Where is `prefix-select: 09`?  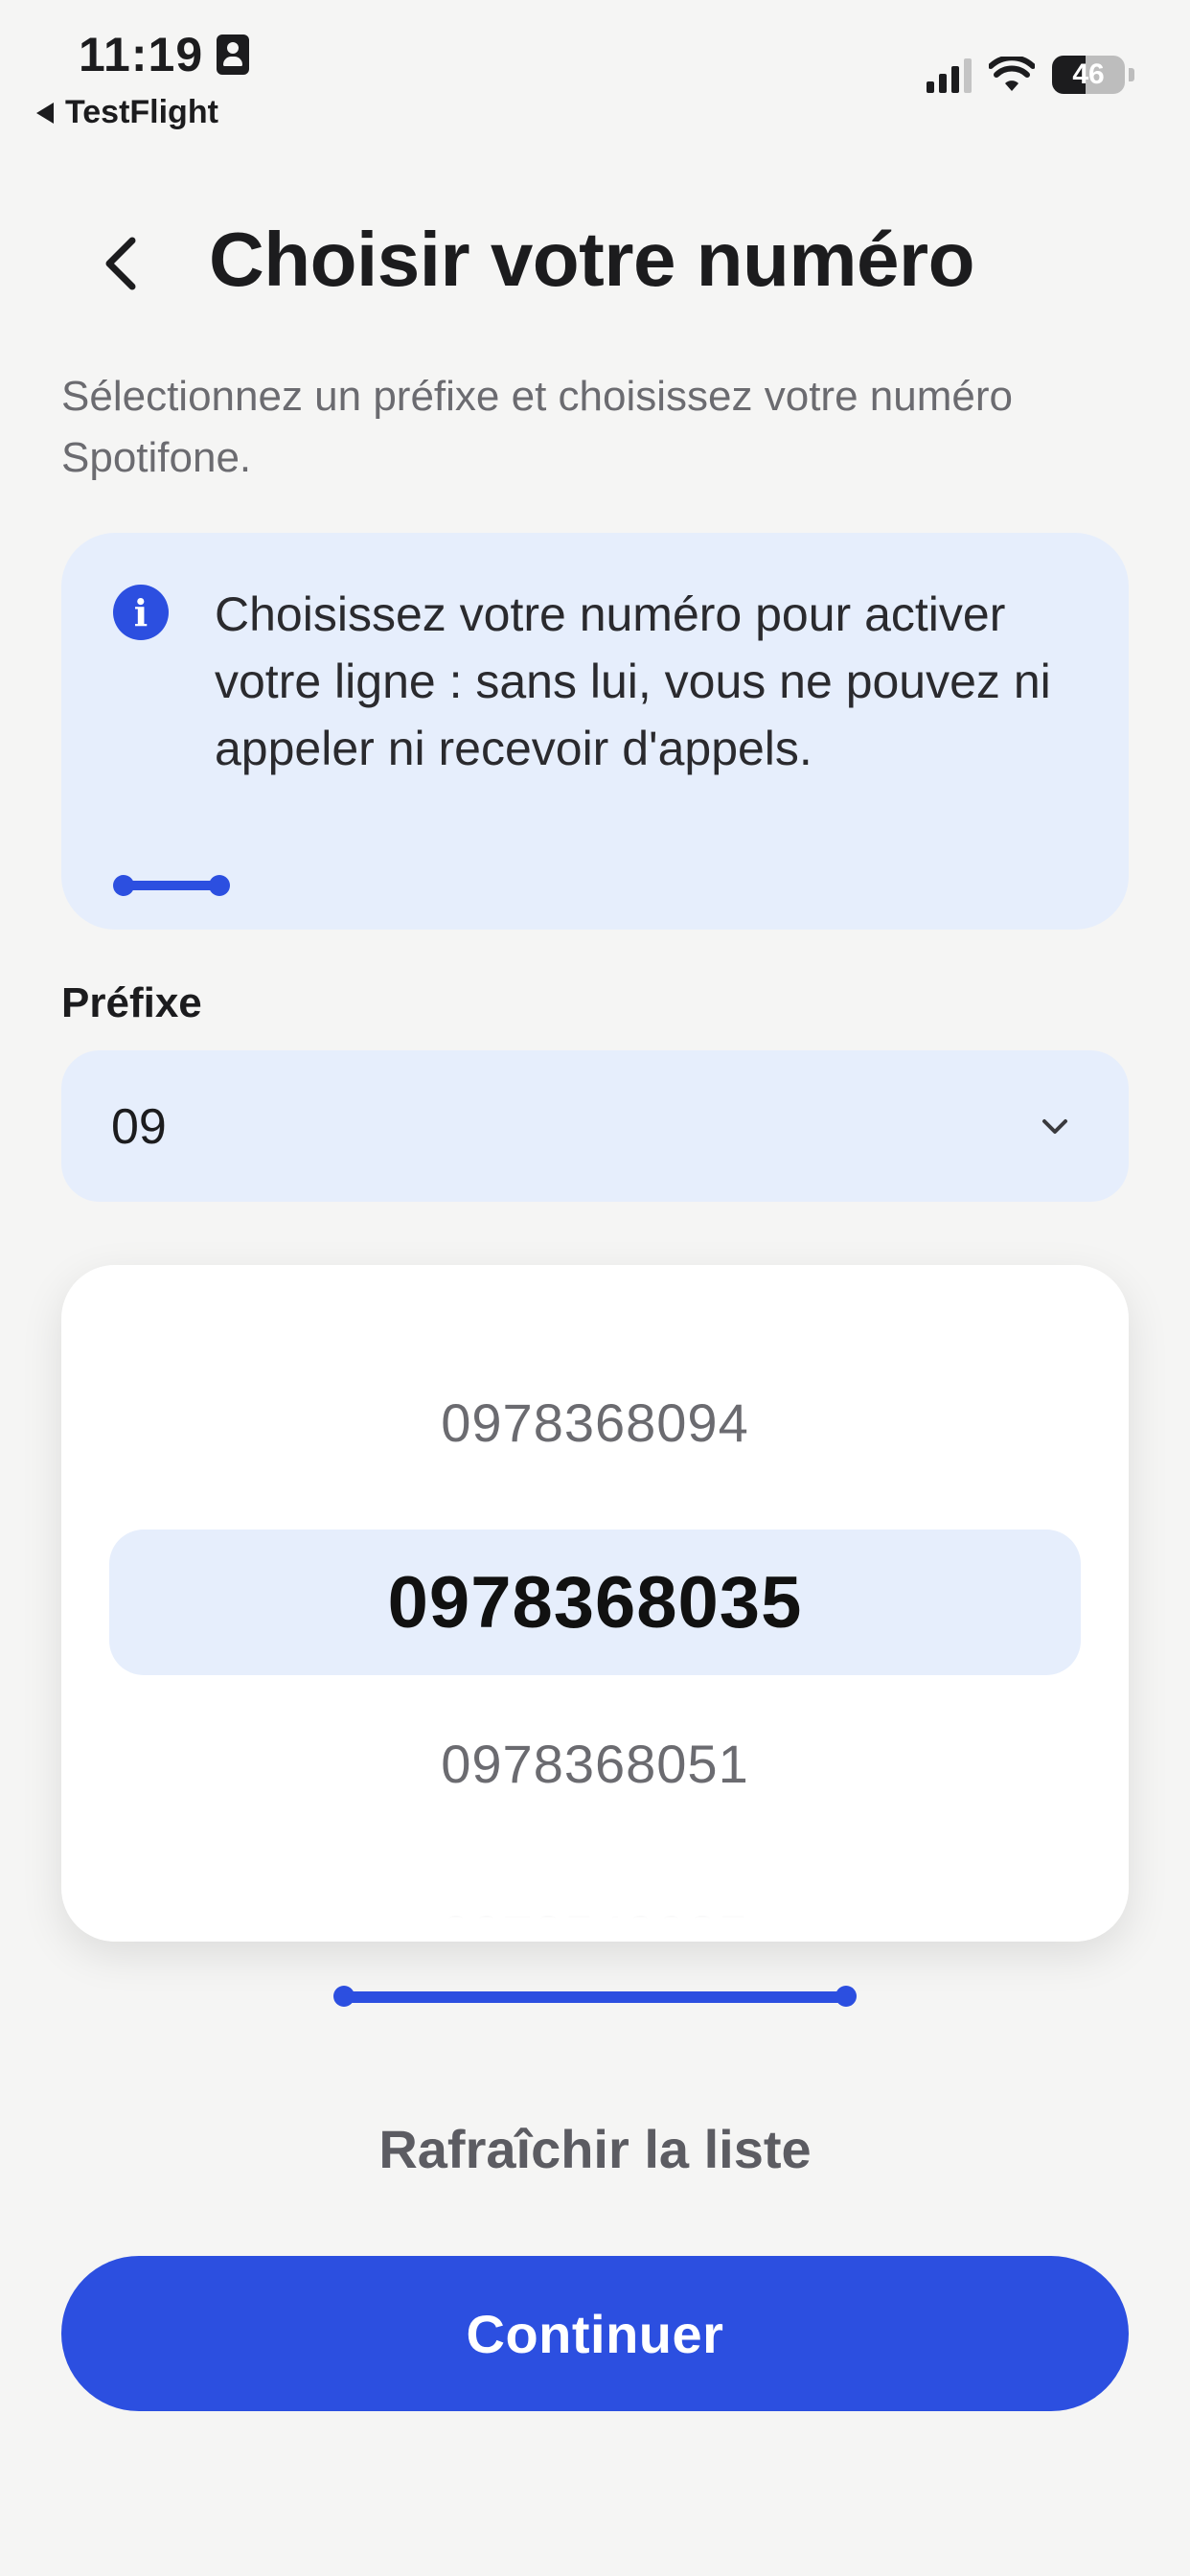
prefix-select: 09 is located at coordinates (595, 1126).